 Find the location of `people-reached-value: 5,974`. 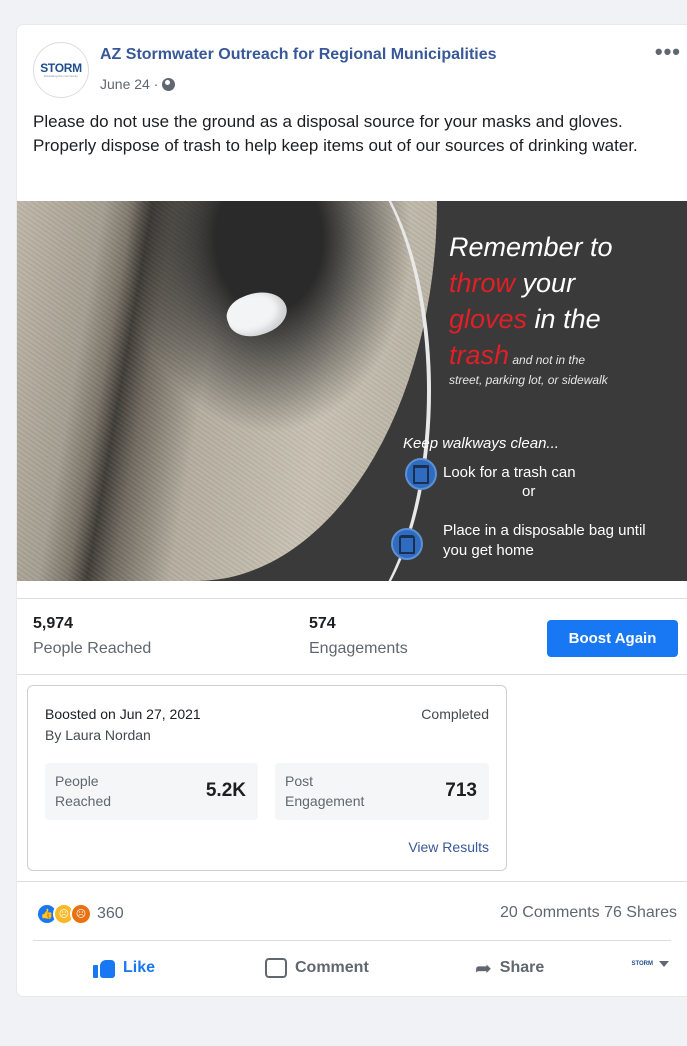

people-reached-value: 5,974 is located at coordinates (53, 623).